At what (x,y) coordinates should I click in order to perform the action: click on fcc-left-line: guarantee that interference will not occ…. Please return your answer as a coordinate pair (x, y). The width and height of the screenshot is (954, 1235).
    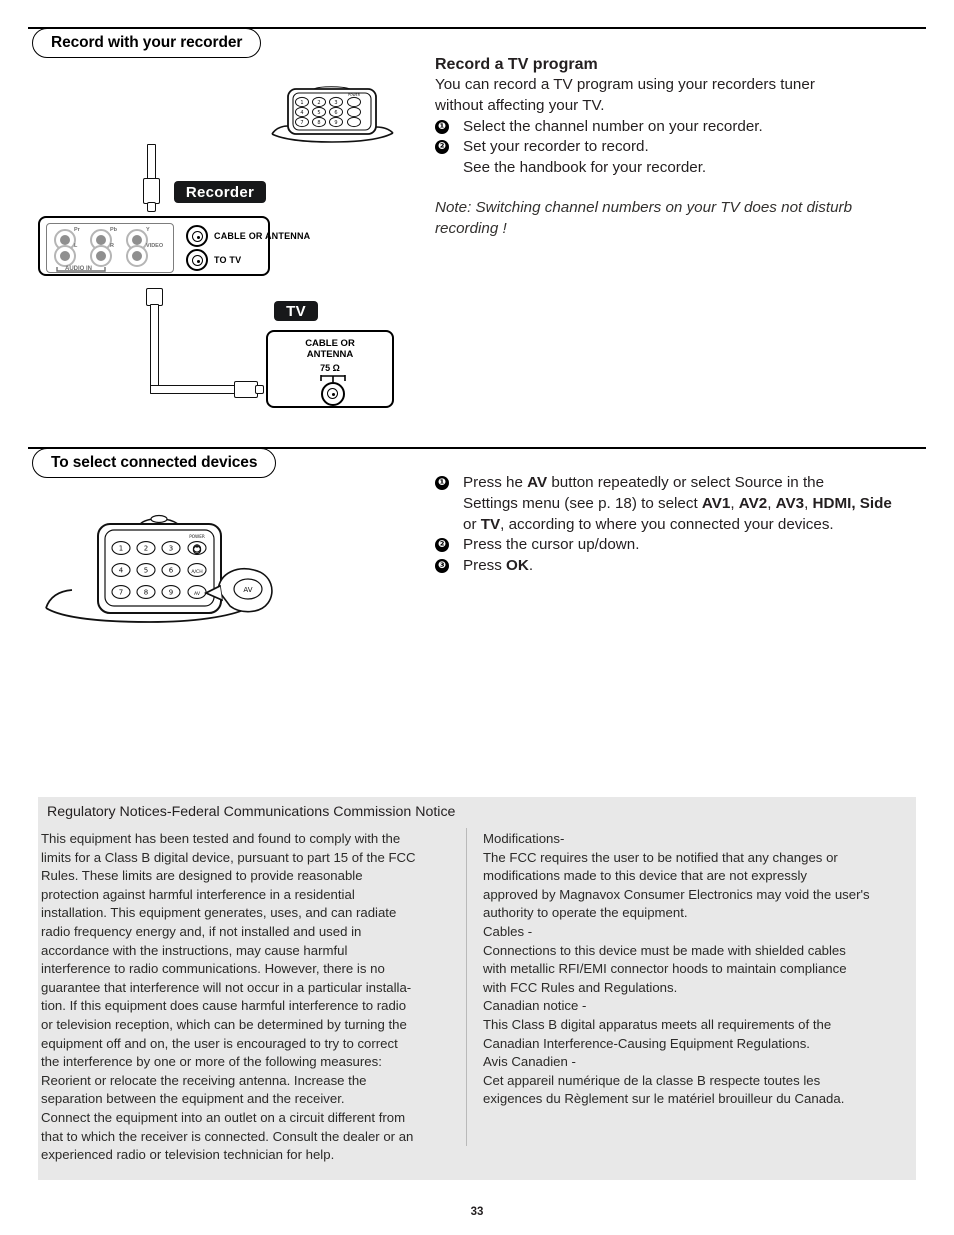
    Looking at the image, I should click on (226, 987).